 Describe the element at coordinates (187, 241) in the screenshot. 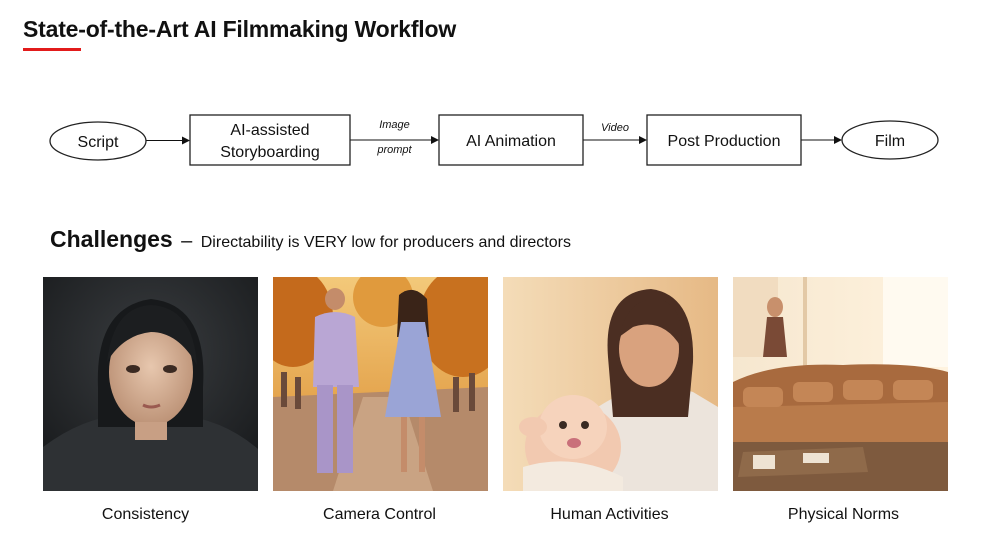

I see `challenges-dash: –` at that location.